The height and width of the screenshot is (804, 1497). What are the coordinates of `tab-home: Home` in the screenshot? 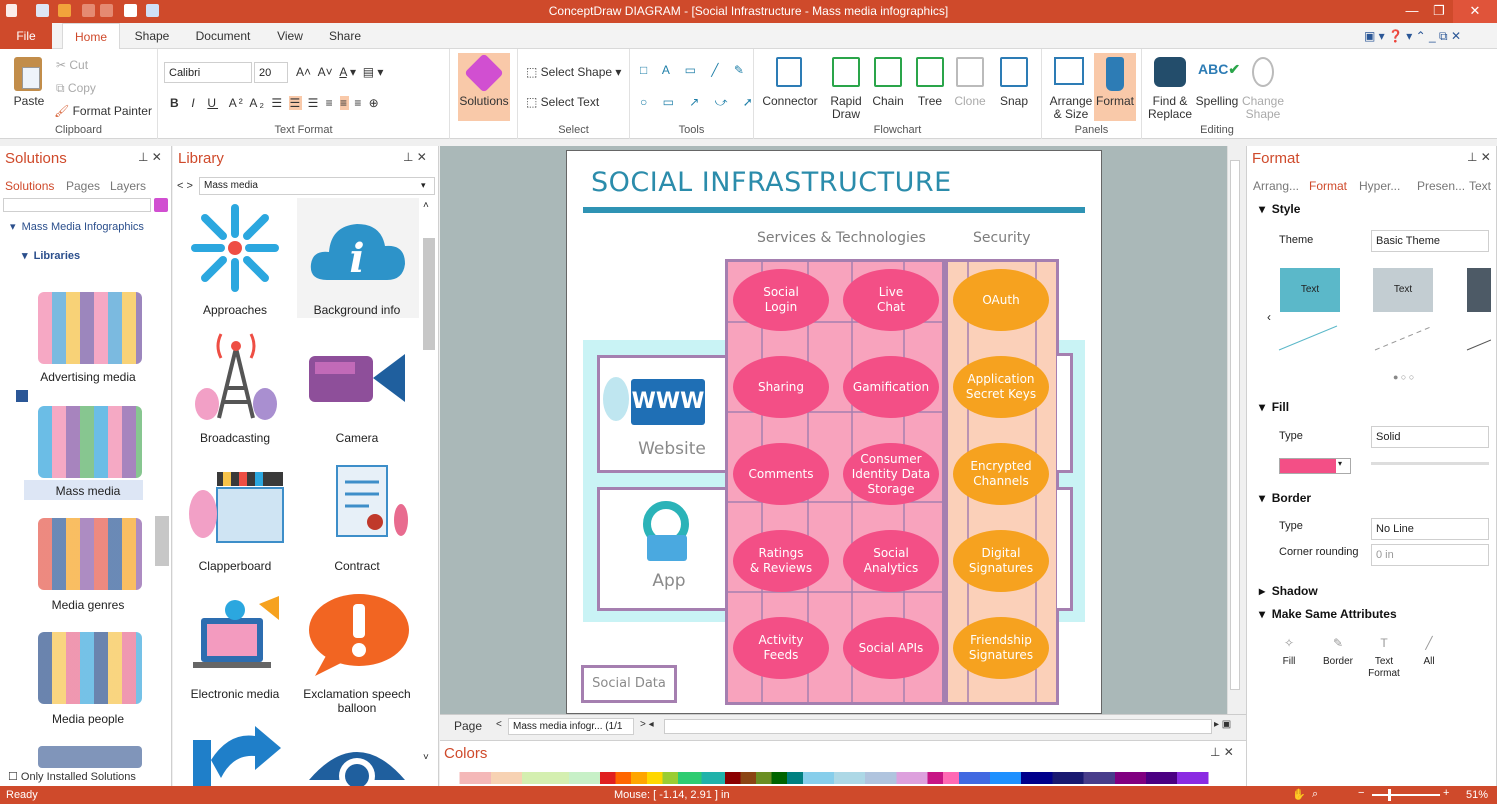 It's located at (91, 36).